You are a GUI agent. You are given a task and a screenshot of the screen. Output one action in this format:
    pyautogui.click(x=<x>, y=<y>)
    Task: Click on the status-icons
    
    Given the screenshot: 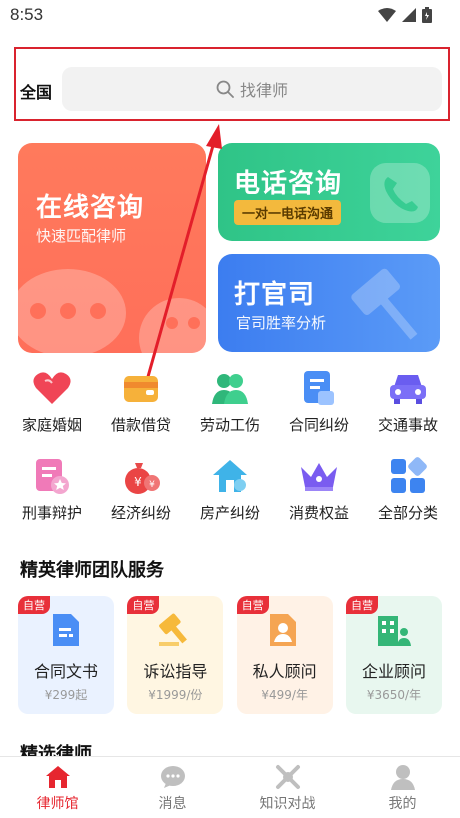 What is the action you would take?
    pyautogui.click(x=405, y=15)
    